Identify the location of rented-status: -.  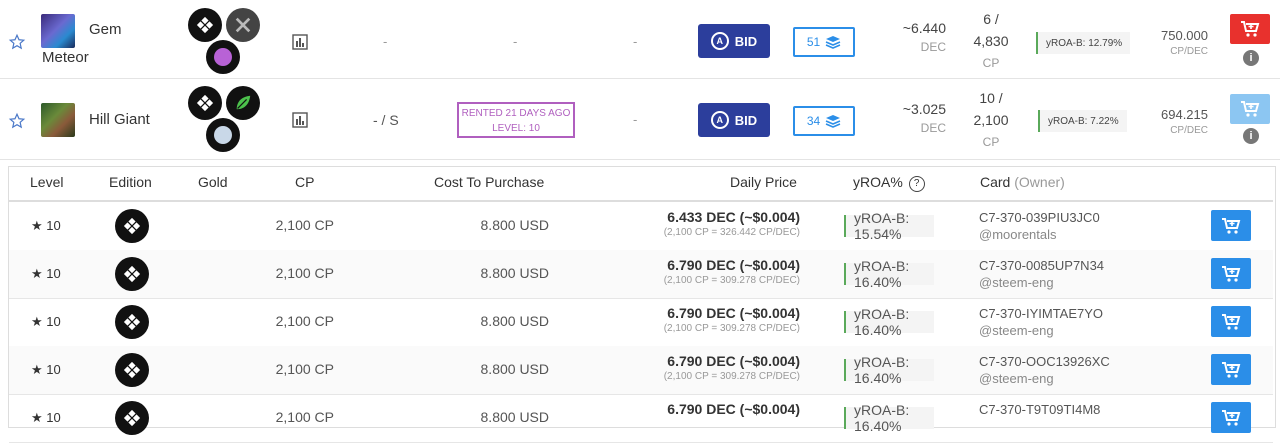
(515, 41).